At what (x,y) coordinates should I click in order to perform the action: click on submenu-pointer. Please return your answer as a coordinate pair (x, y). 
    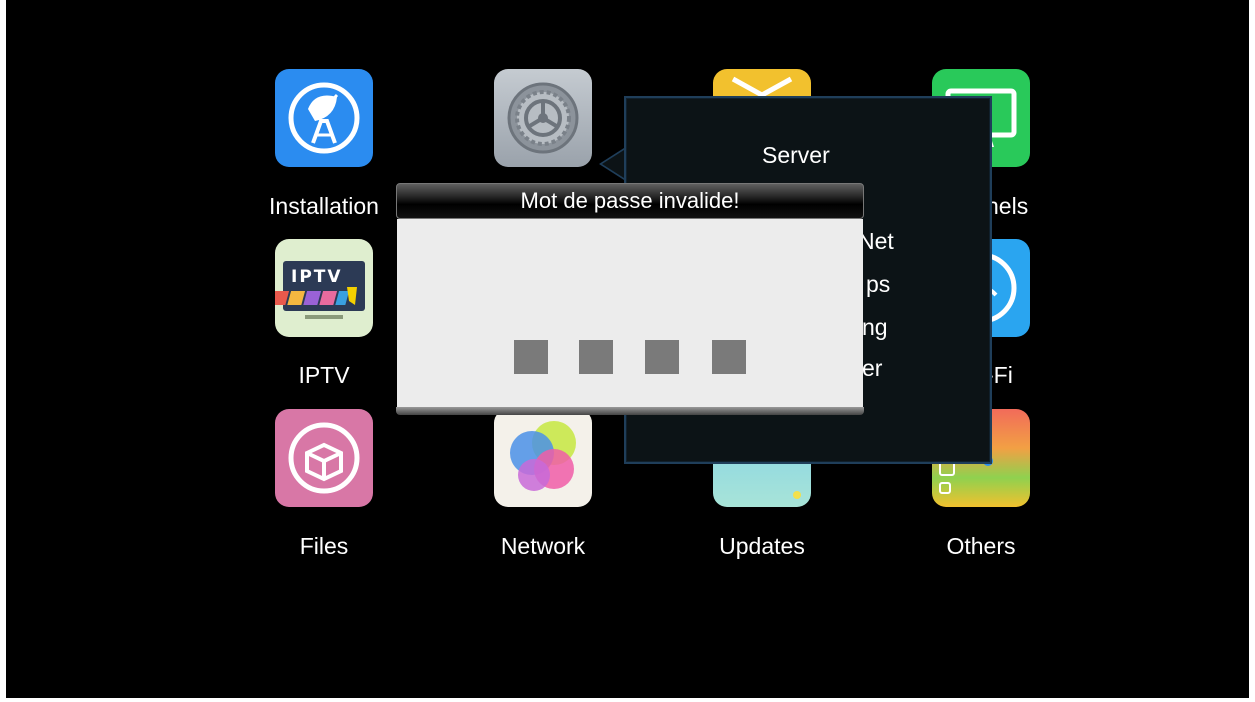
    Looking at the image, I should click on (613, 164).